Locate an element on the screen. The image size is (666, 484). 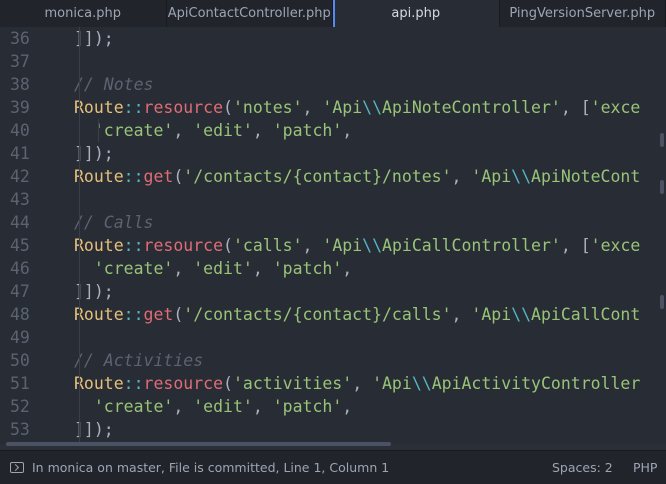
code-line: 52 'create', 'edit', 'patch', is located at coordinates (333, 406).